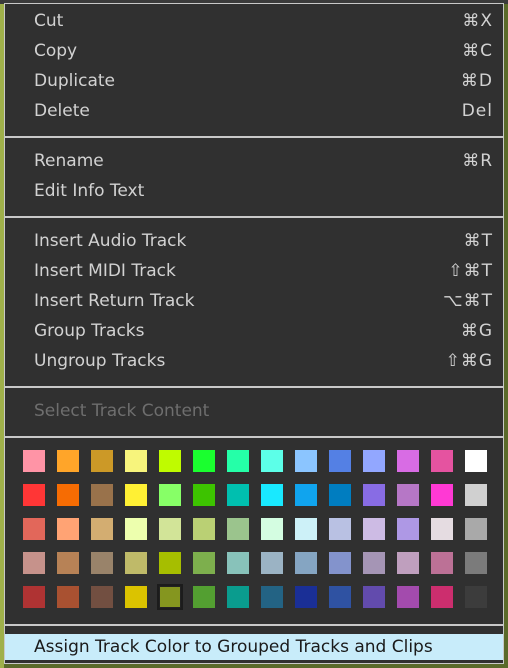  What do you see at coordinates (469, 361) in the screenshot?
I see `shortcut-shift-cmd-g: ⇧⌘G` at bounding box center [469, 361].